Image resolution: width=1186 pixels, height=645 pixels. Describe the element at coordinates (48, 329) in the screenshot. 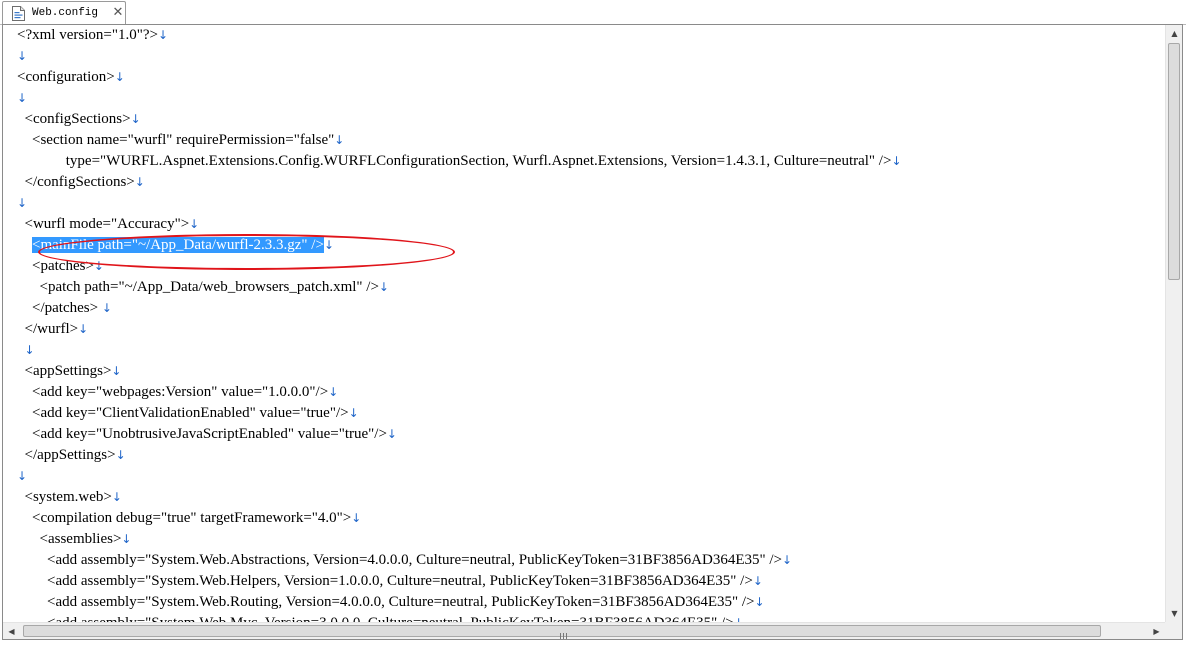

I see `code-text: </wurfl>` at that location.